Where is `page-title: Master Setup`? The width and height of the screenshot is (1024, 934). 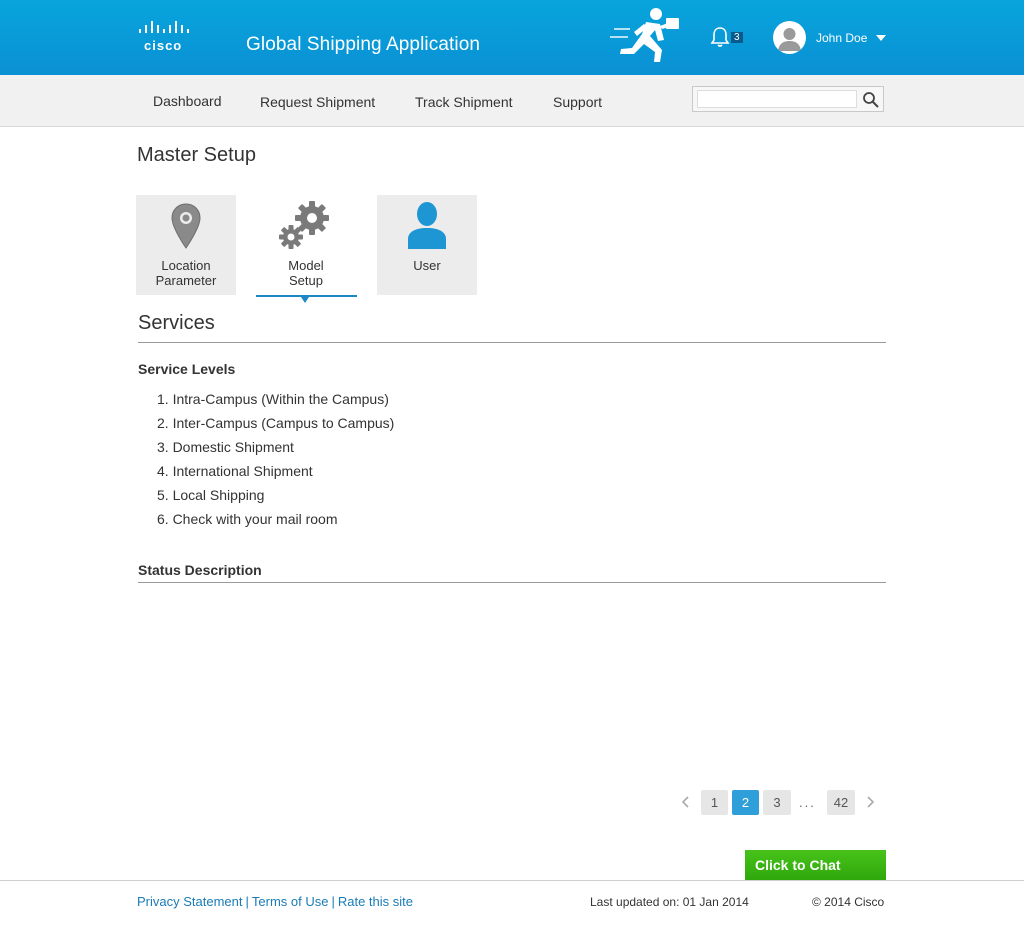
page-title: Master Setup is located at coordinates (196, 155).